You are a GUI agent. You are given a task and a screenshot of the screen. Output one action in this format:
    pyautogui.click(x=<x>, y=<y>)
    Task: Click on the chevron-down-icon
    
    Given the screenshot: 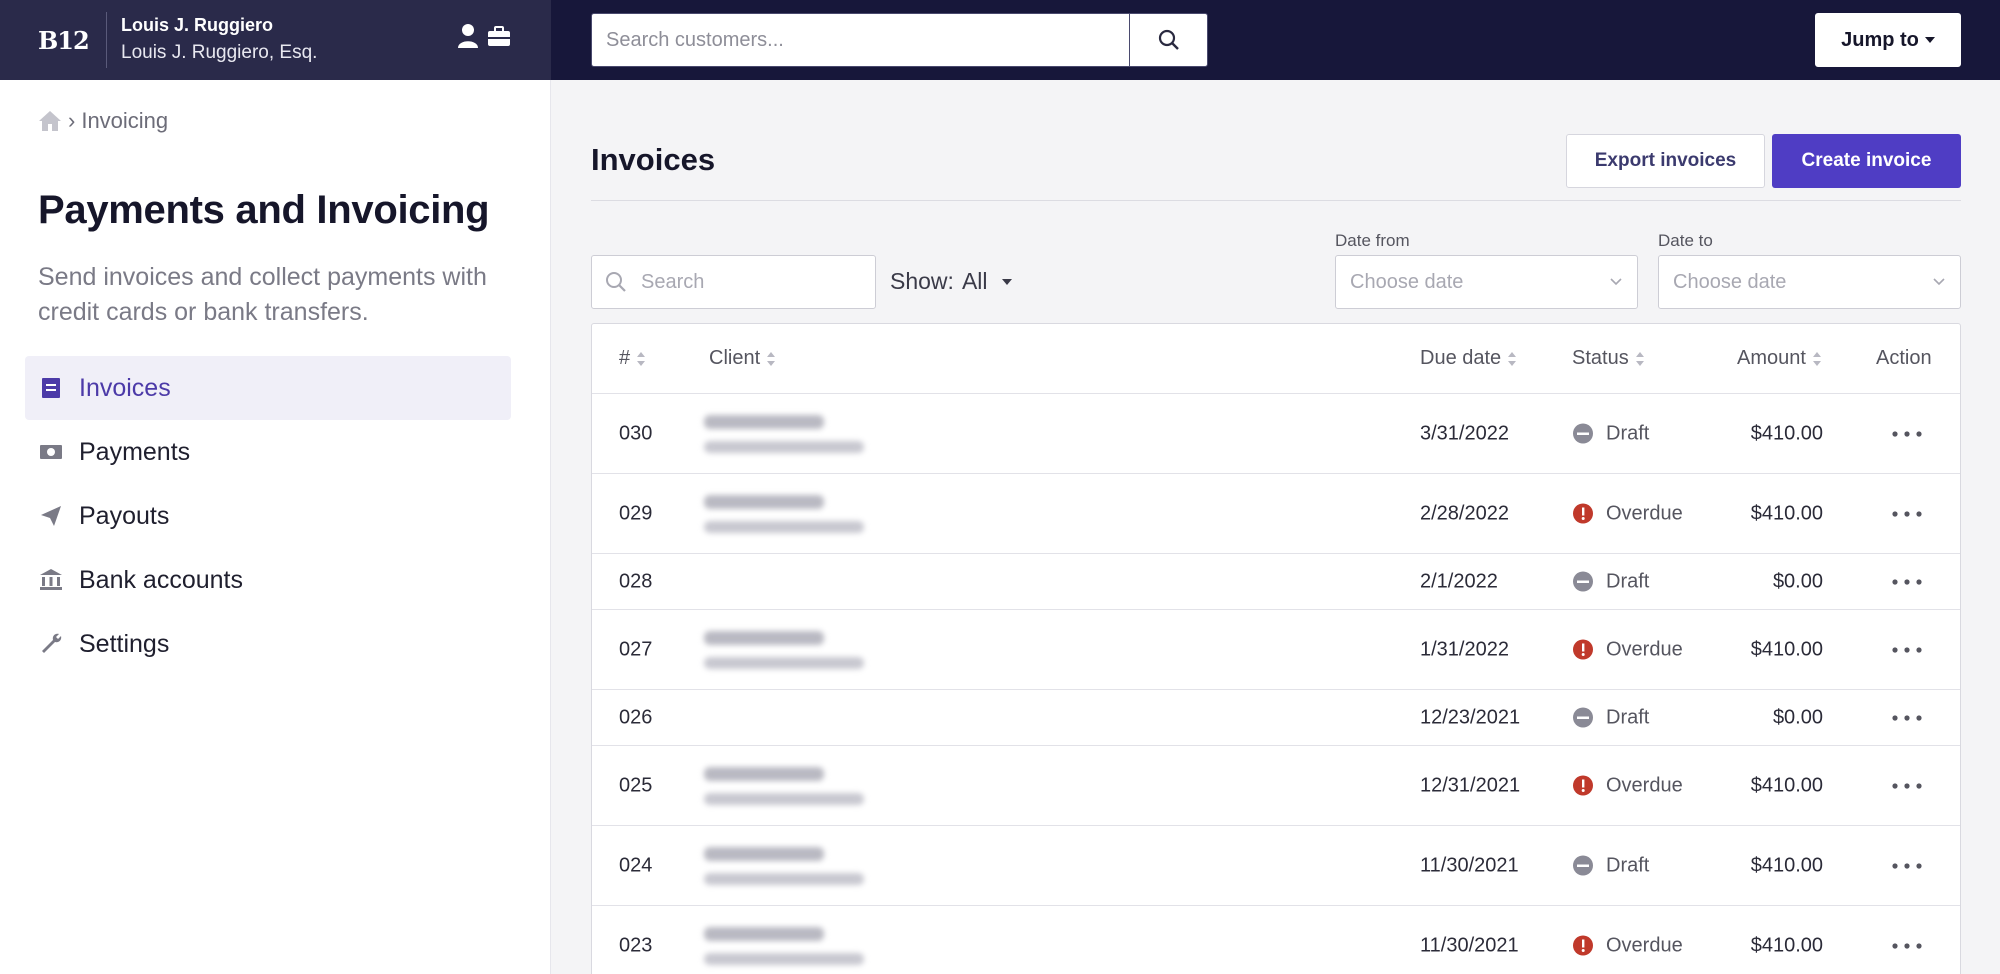 What is the action you would take?
    pyautogui.click(x=1616, y=282)
    